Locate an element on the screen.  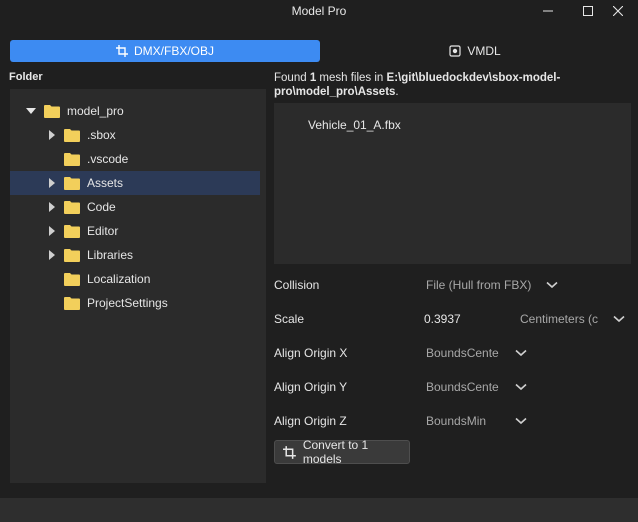
tab-label: VMDL is located at coordinates (484, 51).